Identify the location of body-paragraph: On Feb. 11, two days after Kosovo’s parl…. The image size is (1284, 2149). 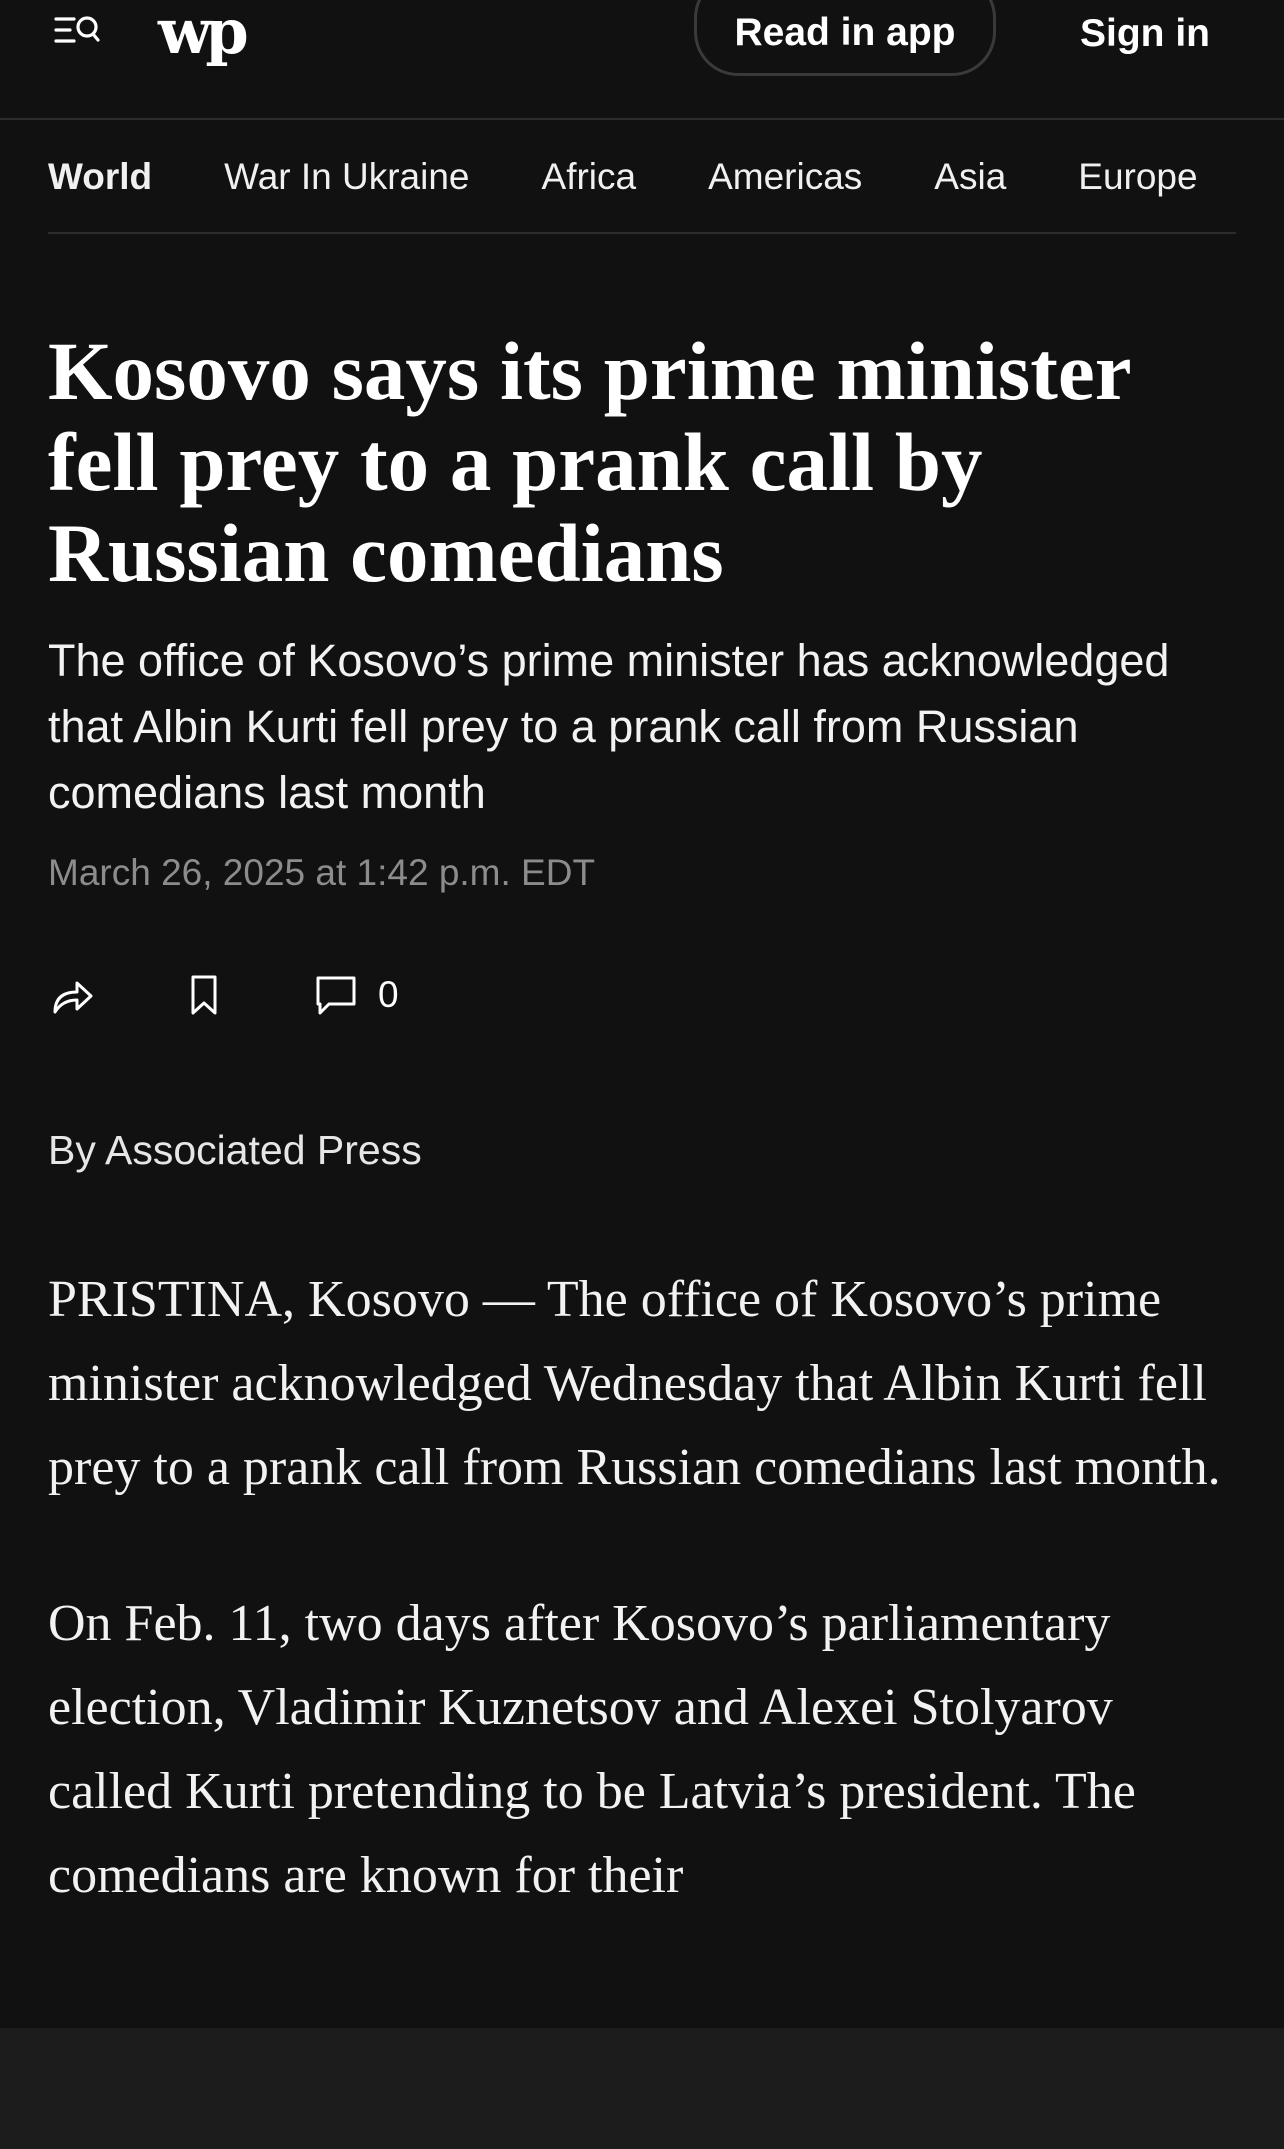
(592, 1749).